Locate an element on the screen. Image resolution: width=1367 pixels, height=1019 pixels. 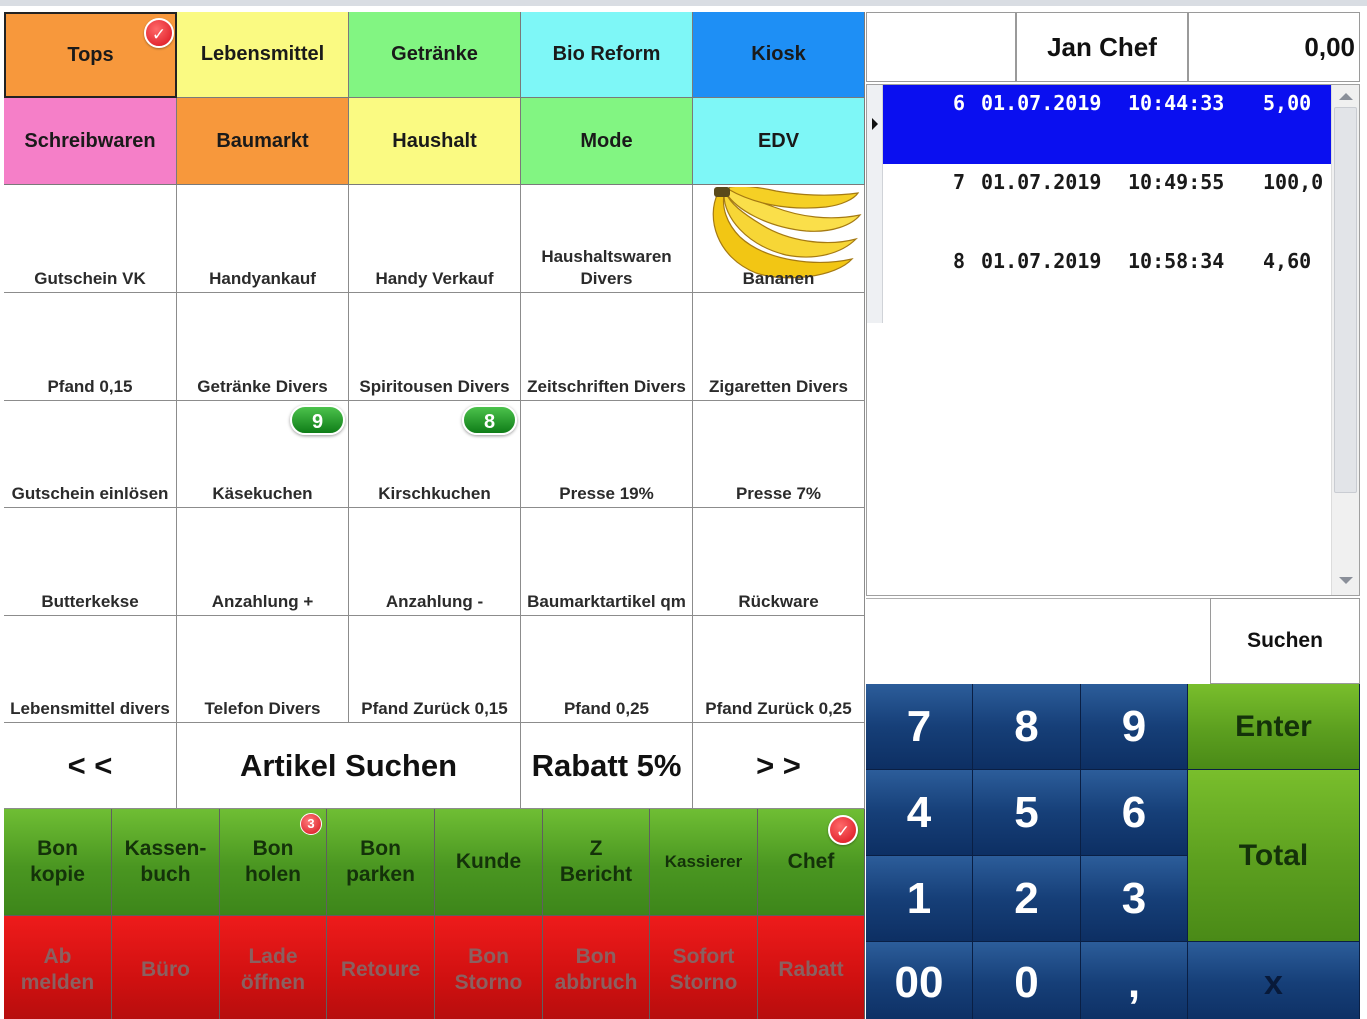
search-button-label: Suchen is located at coordinates (1285, 640).